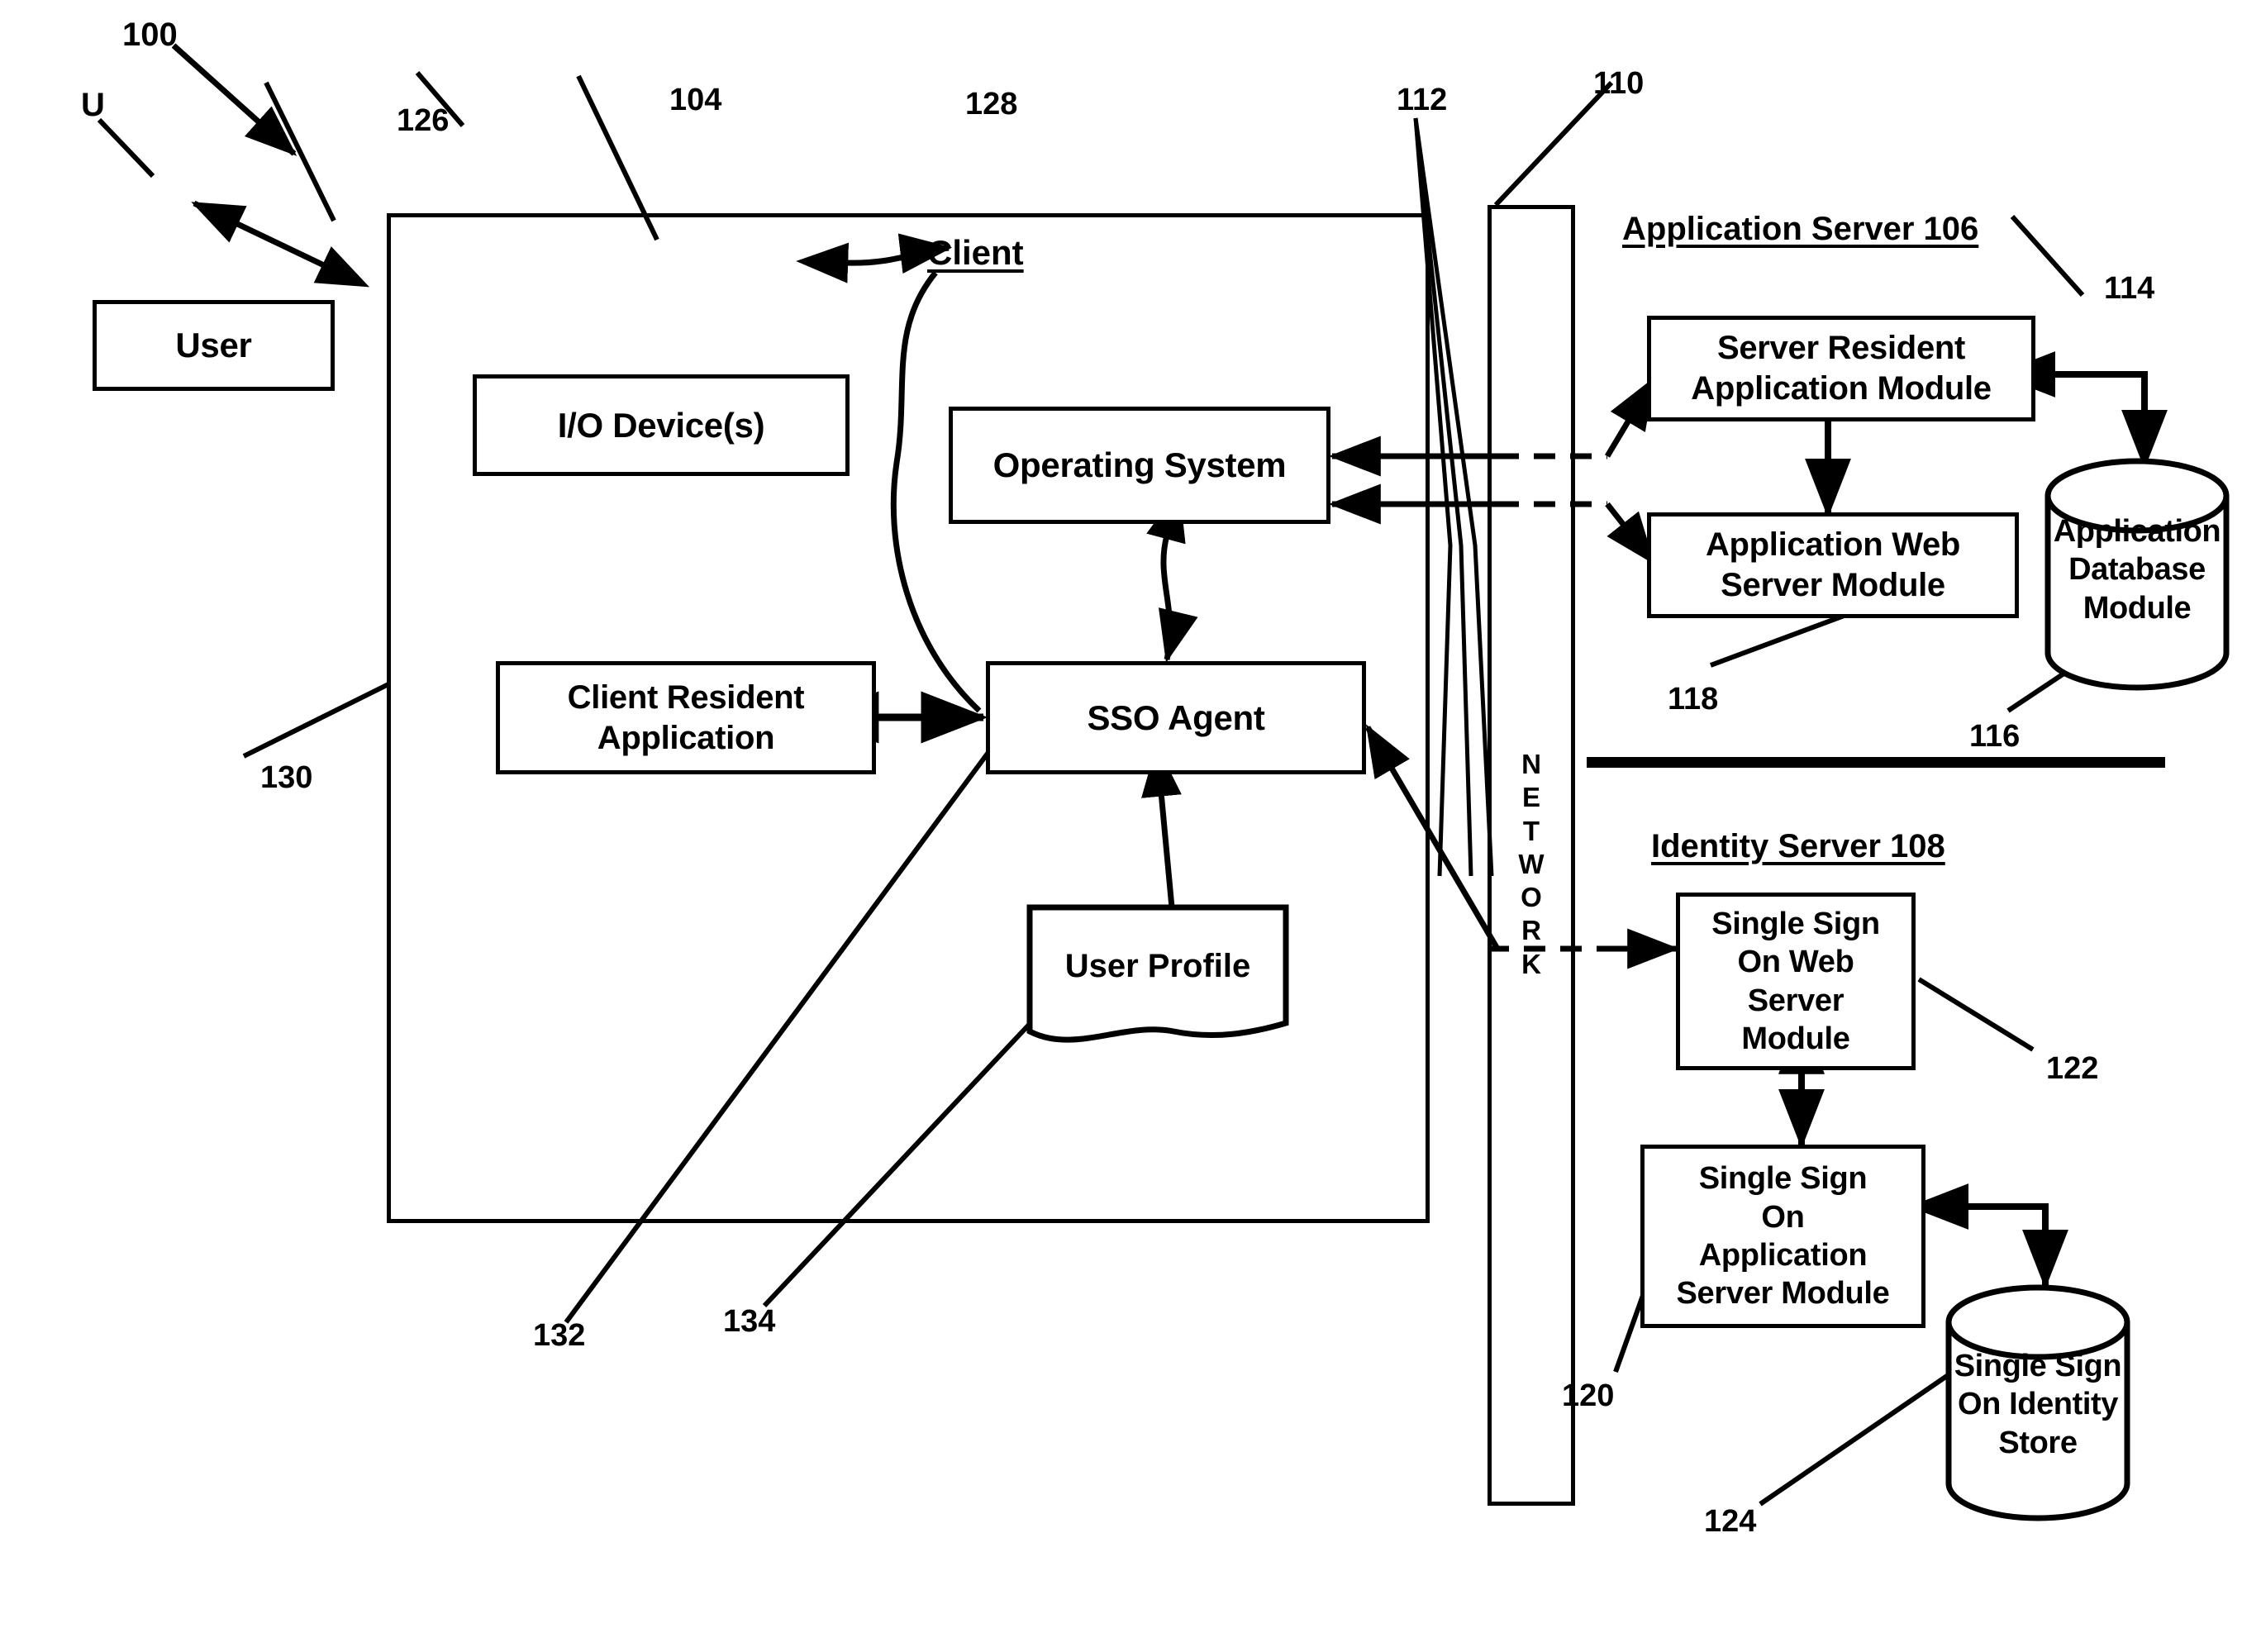 The height and width of the screenshot is (1652, 2242). Describe the element at coordinates (686, 737) in the screenshot. I see `client-resident-application-line2: Application` at that location.